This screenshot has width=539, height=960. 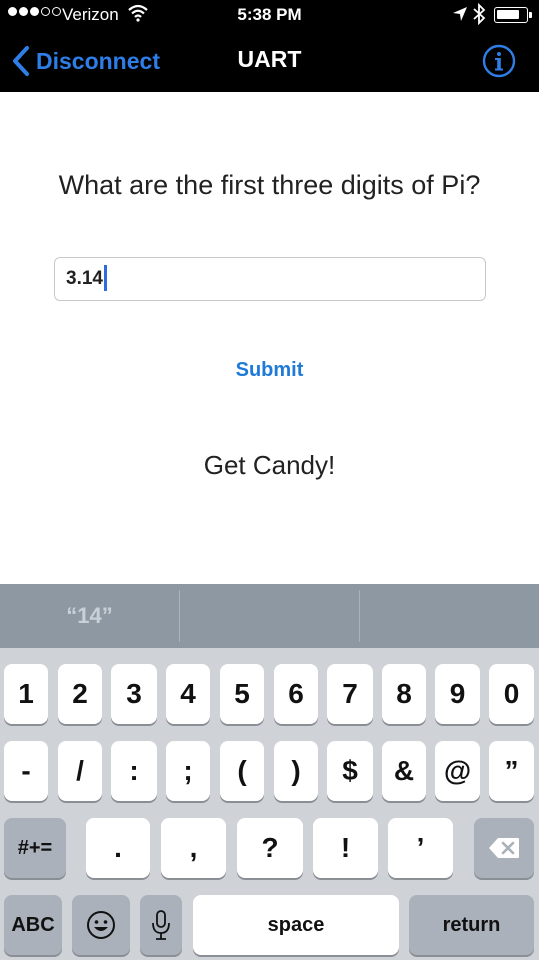 What do you see at coordinates (84, 278) in the screenshot?
I see `answer-value: 3.14` at bounding box center [84, 278].